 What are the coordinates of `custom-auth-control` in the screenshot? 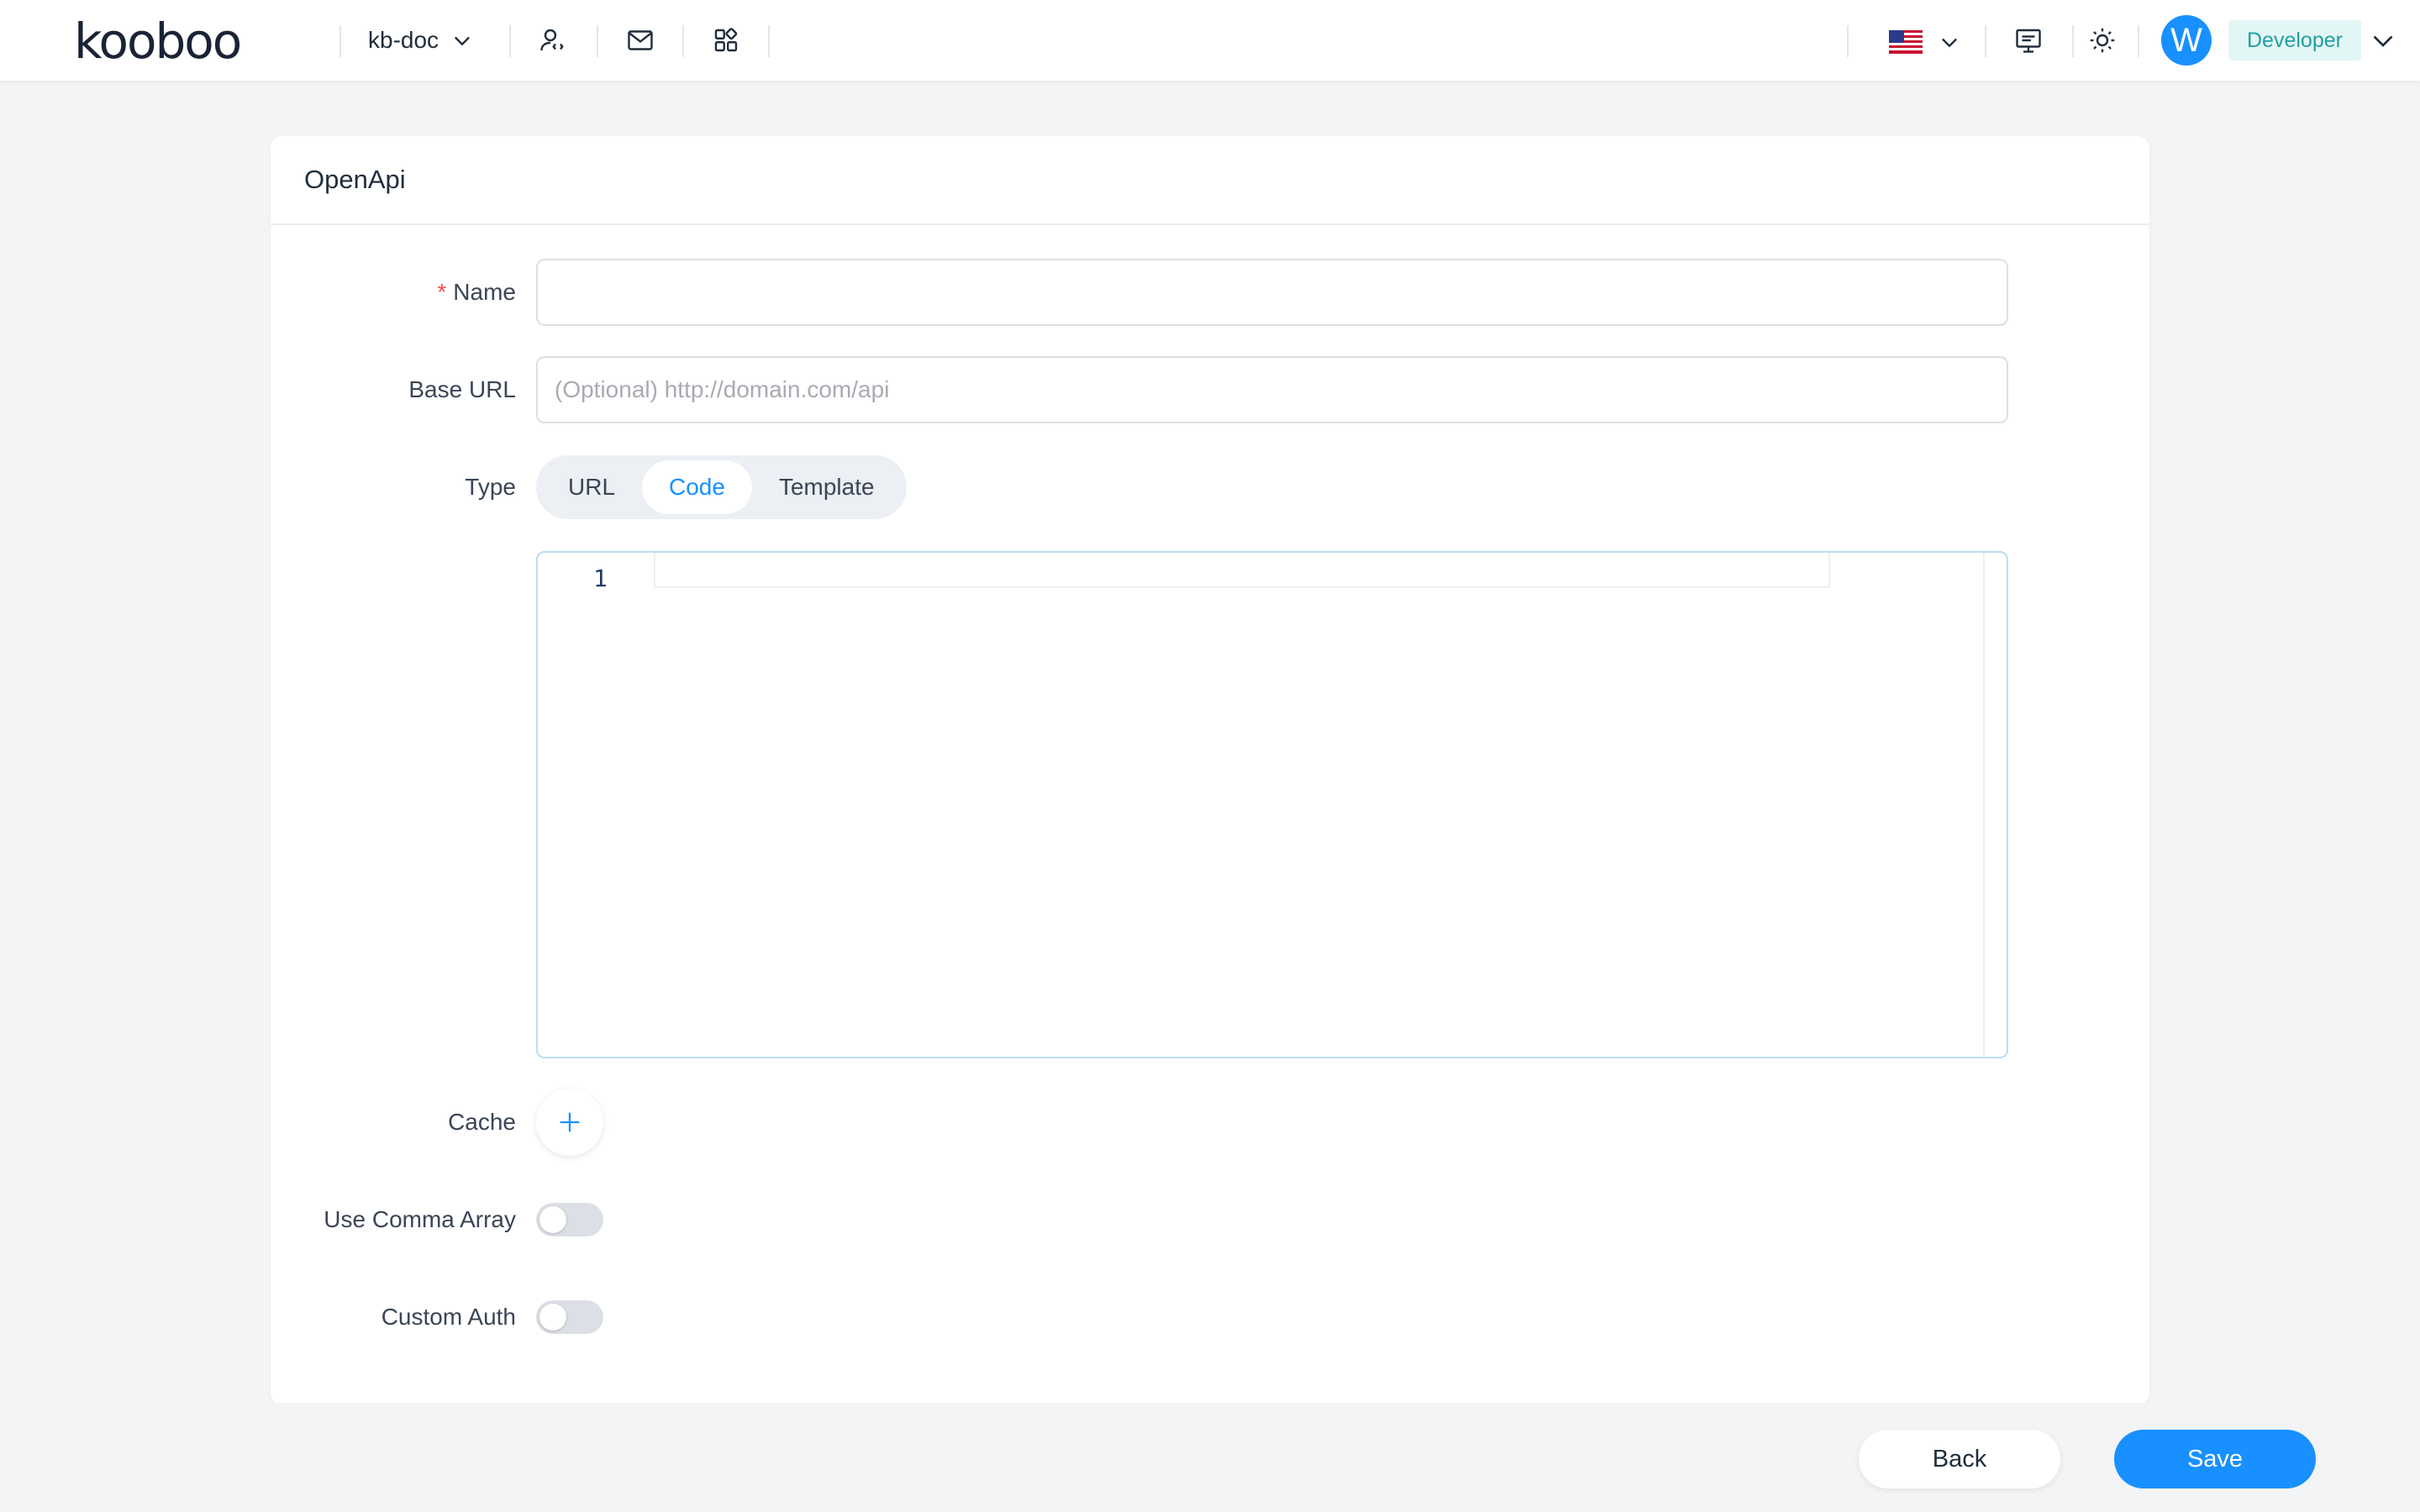 It's located at (569, 1317).